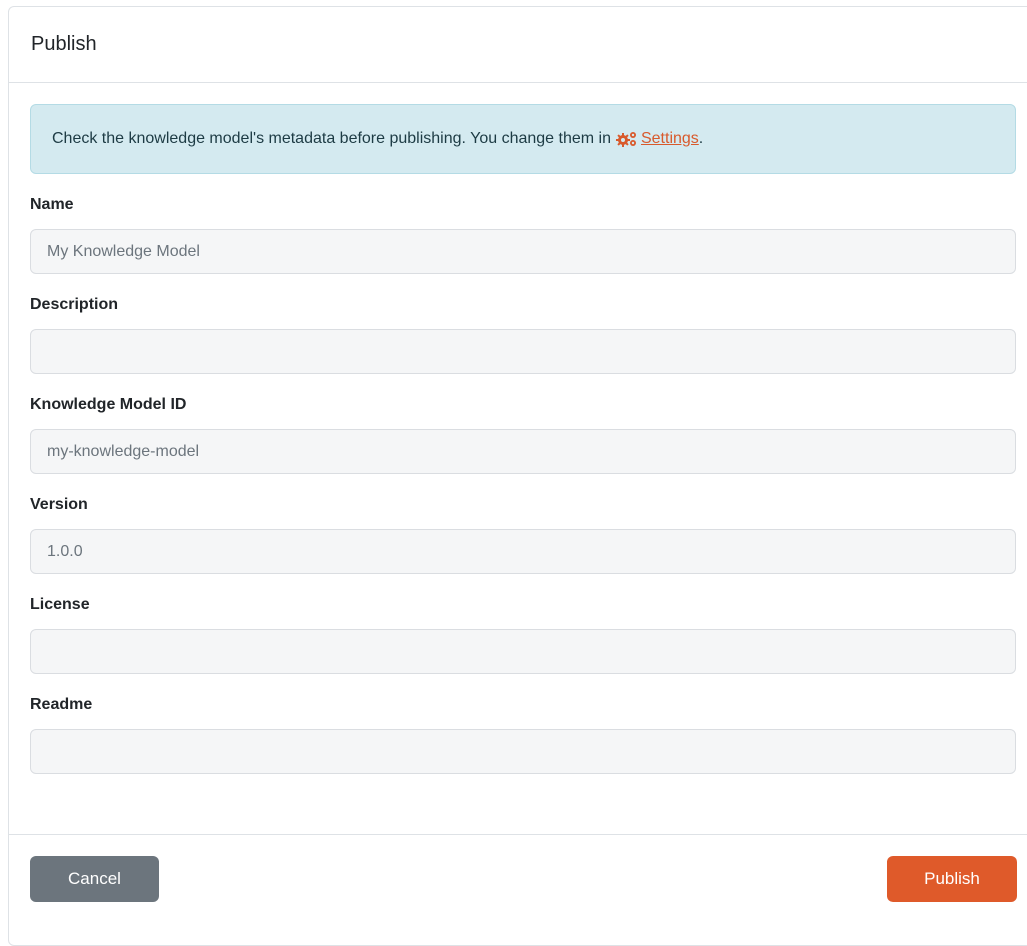 The width and height of the screenshot is (1027, 946). Describe the element at coordinates (518, 885) in the screenshot. I see `modal-footer: Cancel Publish` at that location.